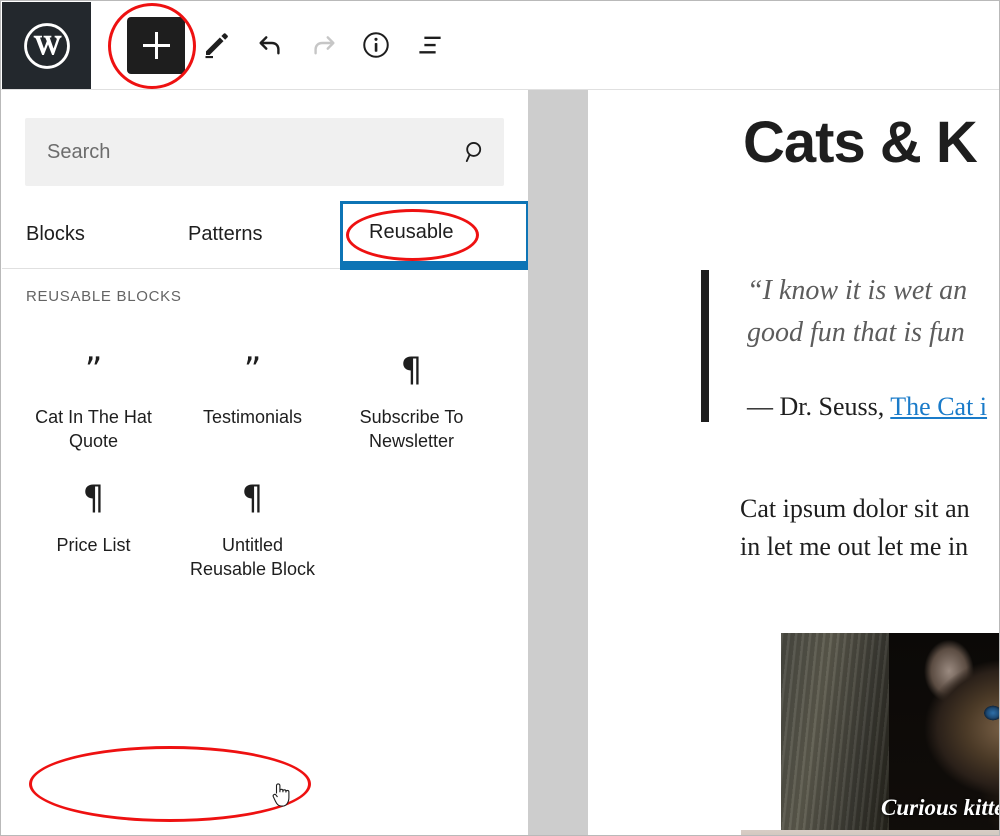  Describe the element at coordinates (938, 406) in the screenshot. I see `quote-citation-link: The Cat i` at that location.